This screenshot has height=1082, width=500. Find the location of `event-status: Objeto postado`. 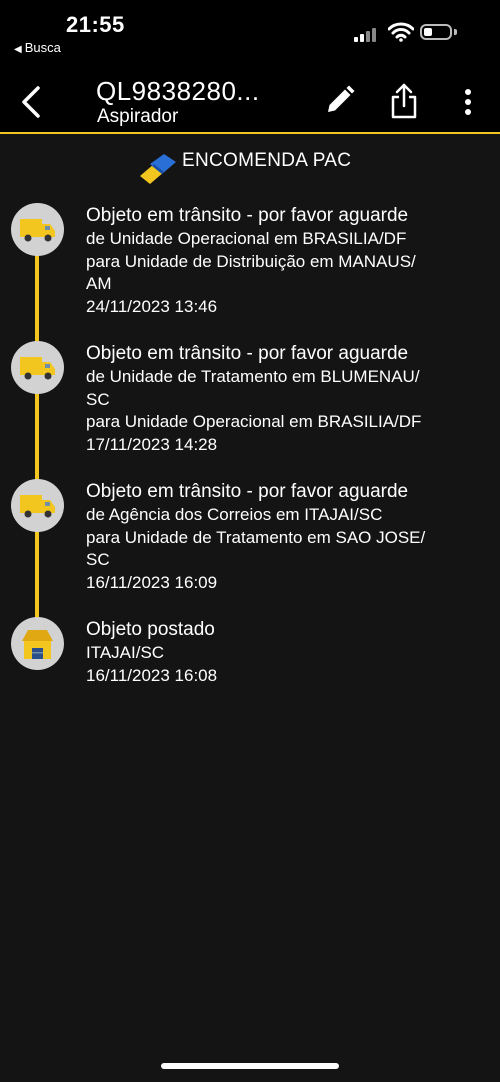

event-status: Objeto postado is located at coordinates (150, 629).